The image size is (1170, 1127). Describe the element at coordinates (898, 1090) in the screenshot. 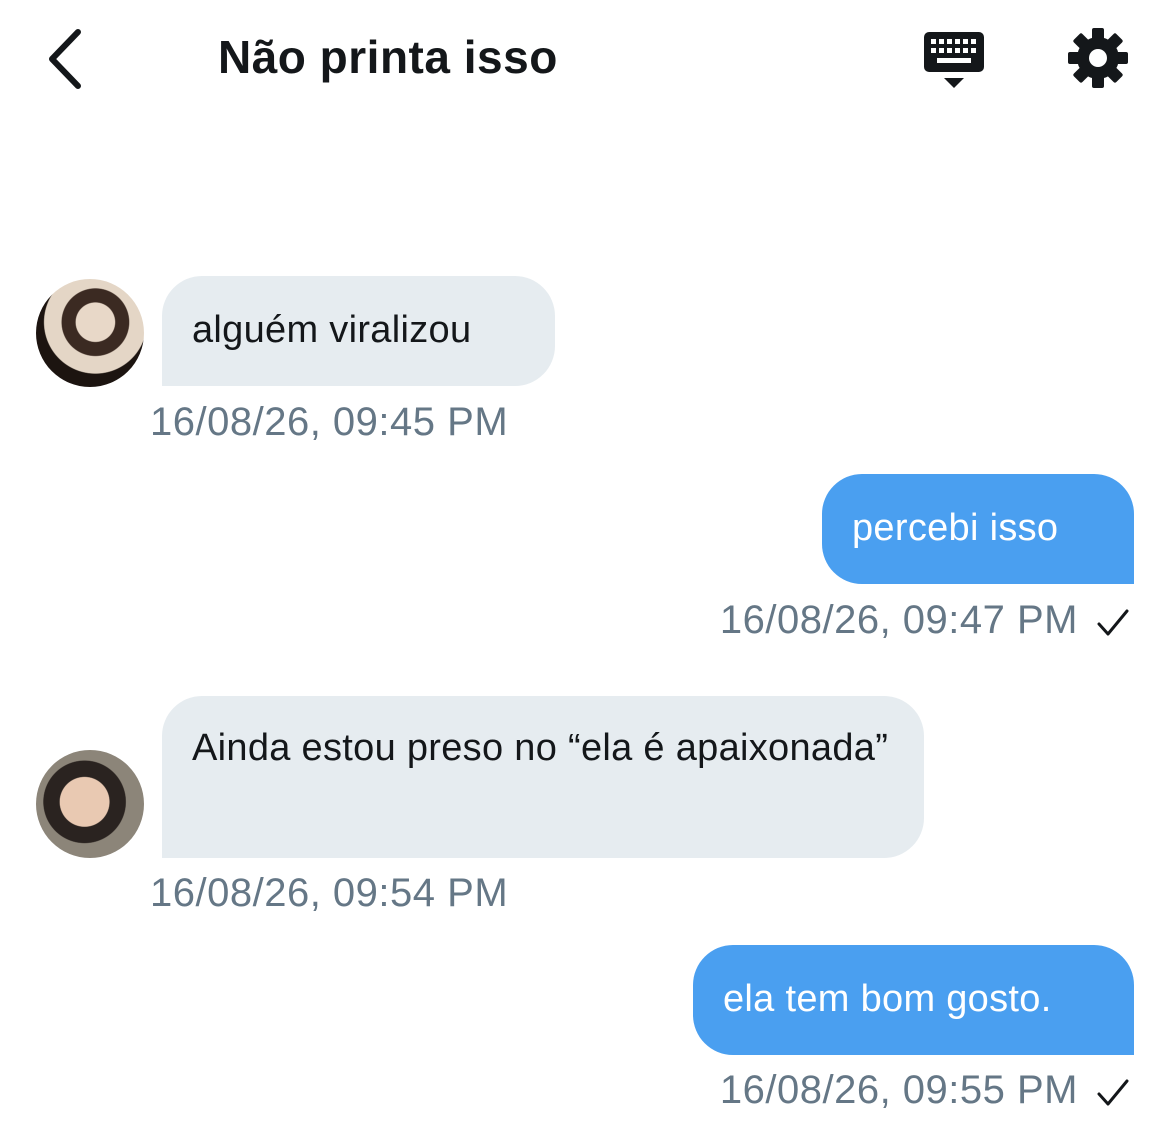

I see `message-timestamp: 16/08/26, 09:55 PM` at that location.